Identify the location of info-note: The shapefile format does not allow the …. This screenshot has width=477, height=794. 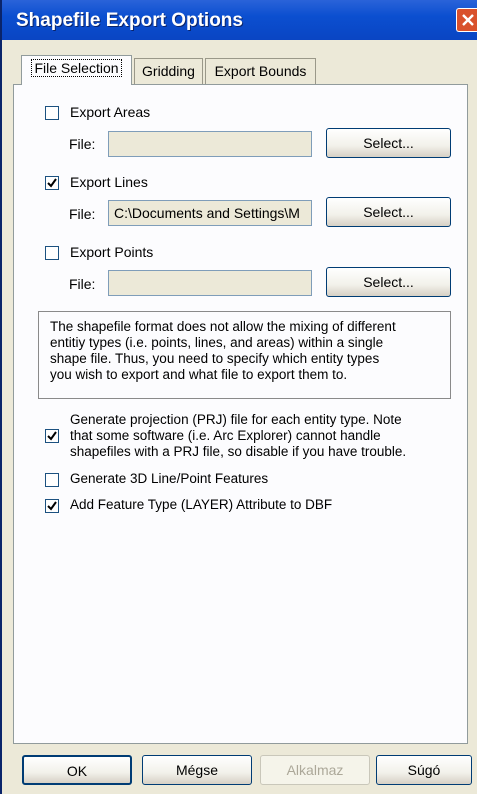
(244, 355).